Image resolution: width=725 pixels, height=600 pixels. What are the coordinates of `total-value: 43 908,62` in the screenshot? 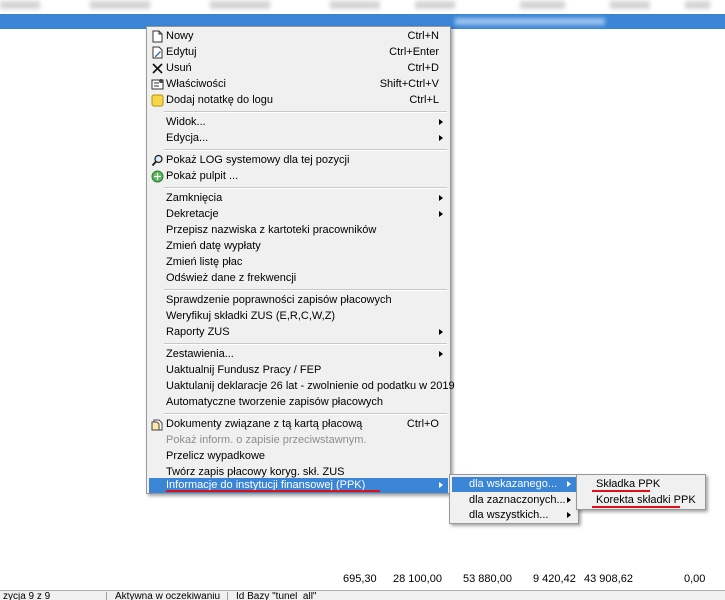 It's located at (608, 579).